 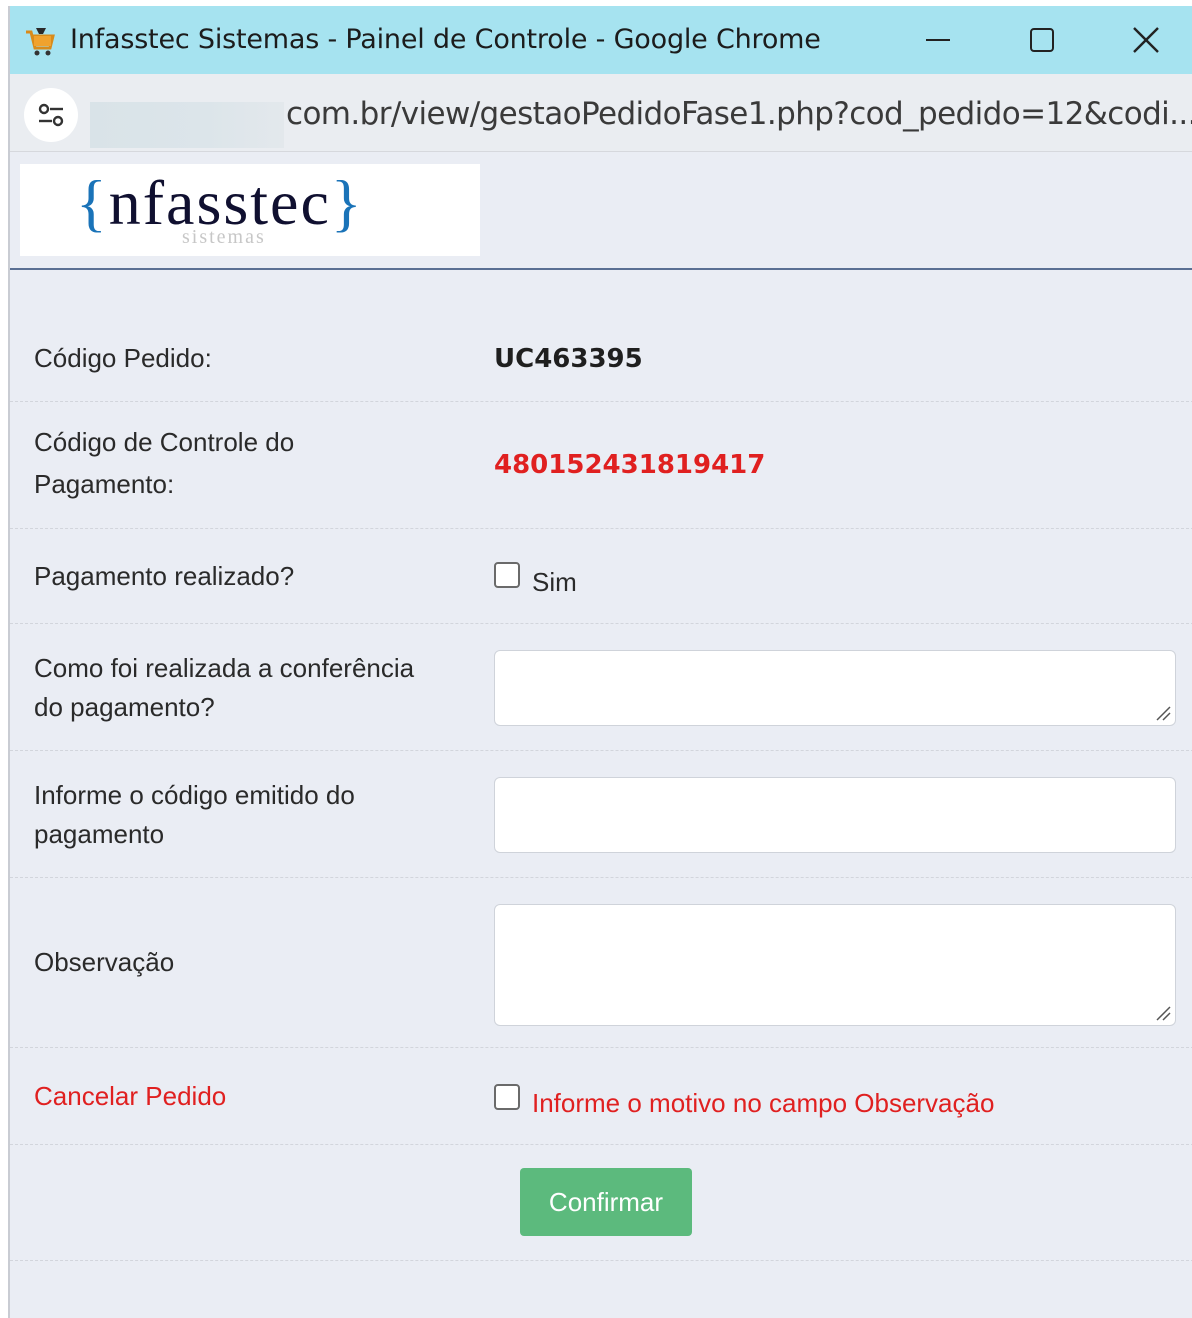 What do you see at coordinates (124, 707) in the screenshot?
I see `conferencia-label-line2: do pagamento?` at bounding box center [124, 707].